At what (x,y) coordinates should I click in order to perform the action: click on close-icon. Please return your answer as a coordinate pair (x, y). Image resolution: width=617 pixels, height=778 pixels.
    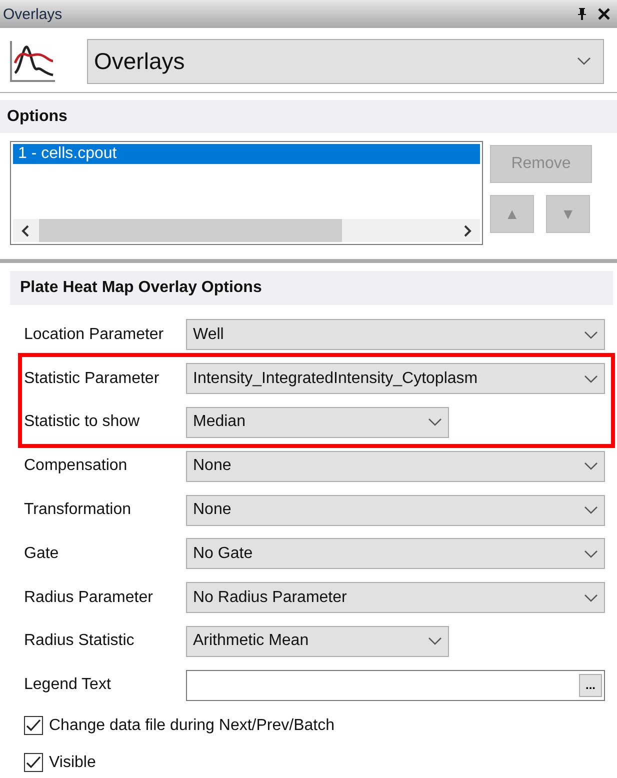
    Looking at the image, I should click on (604, 14).